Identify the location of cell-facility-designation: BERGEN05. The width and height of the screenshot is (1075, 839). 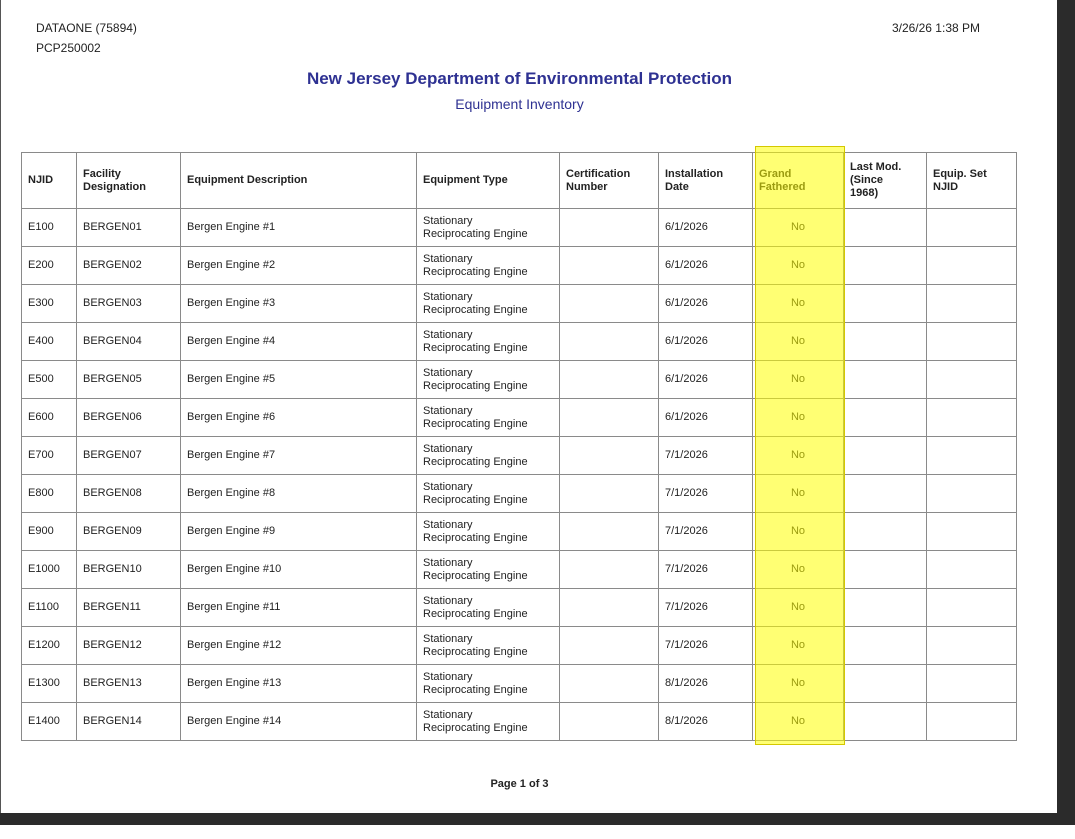
(128, 379).